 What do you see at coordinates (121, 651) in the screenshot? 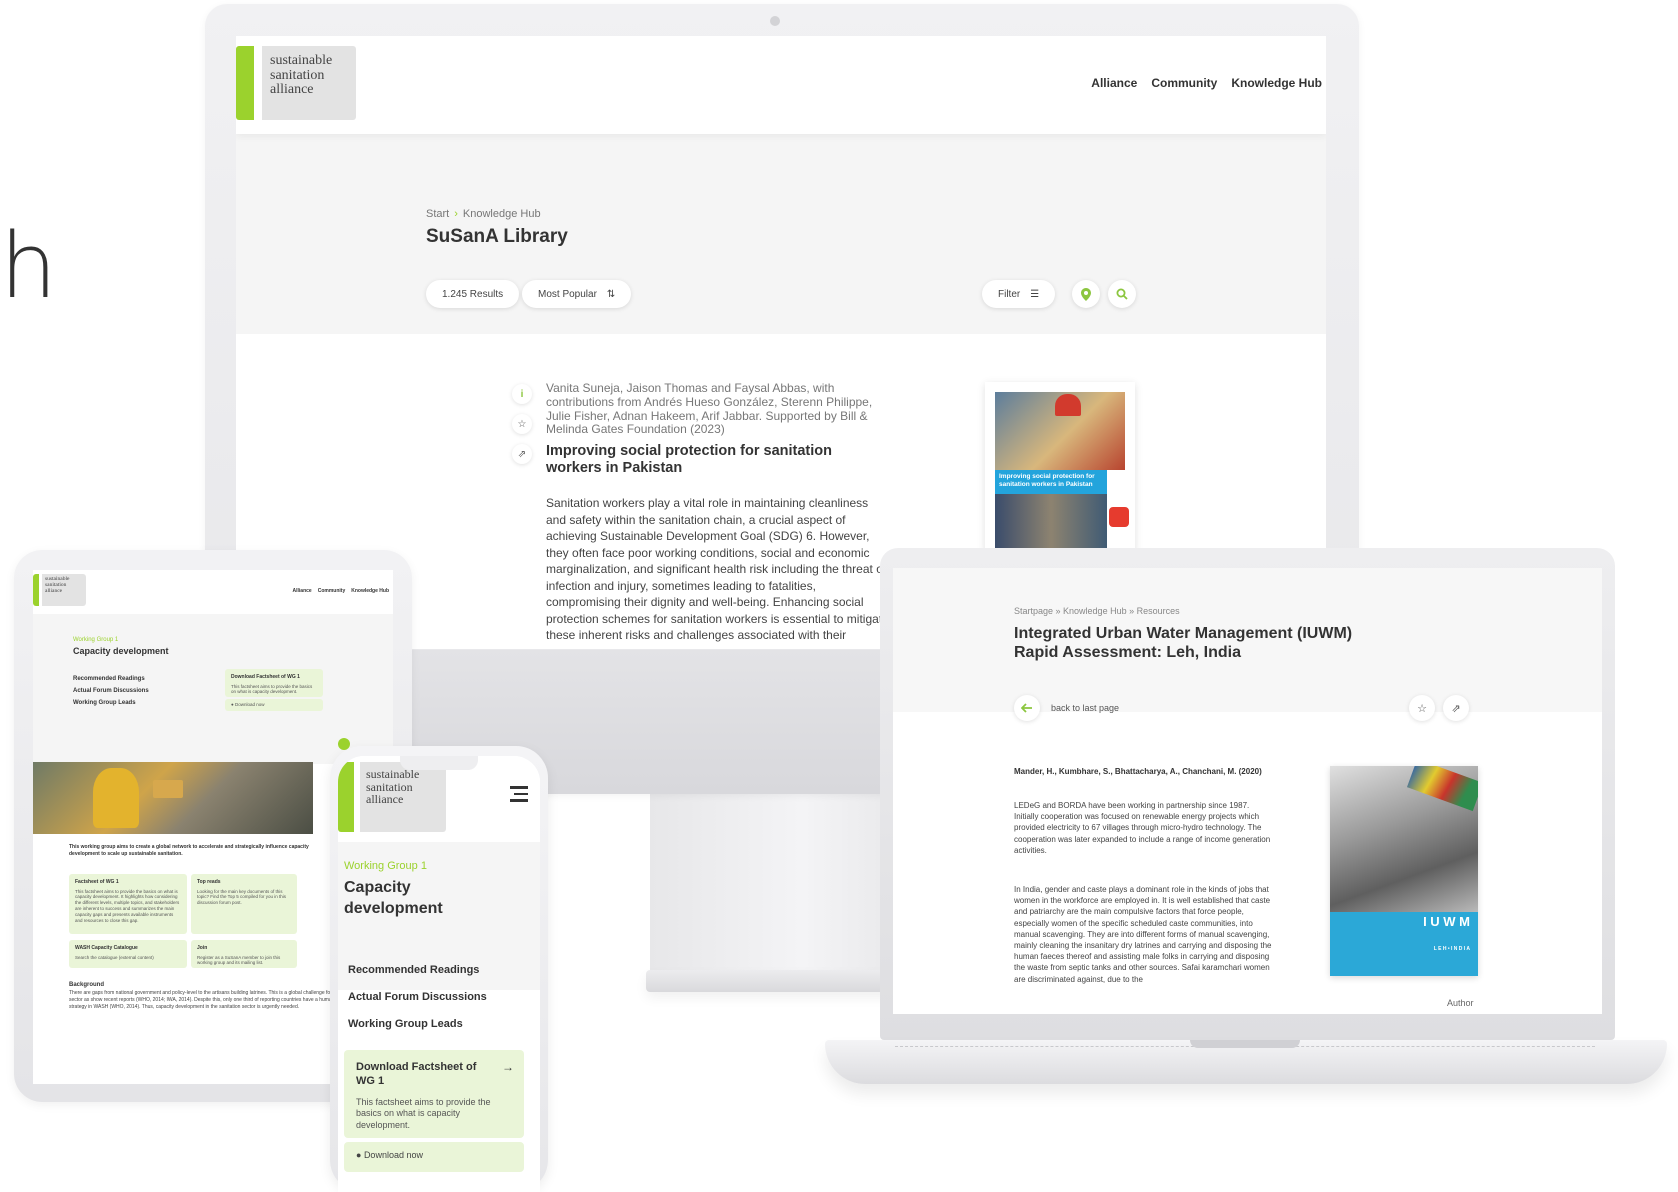
I see `tablet-title: Capacity development` at bounding box center [121, 651].